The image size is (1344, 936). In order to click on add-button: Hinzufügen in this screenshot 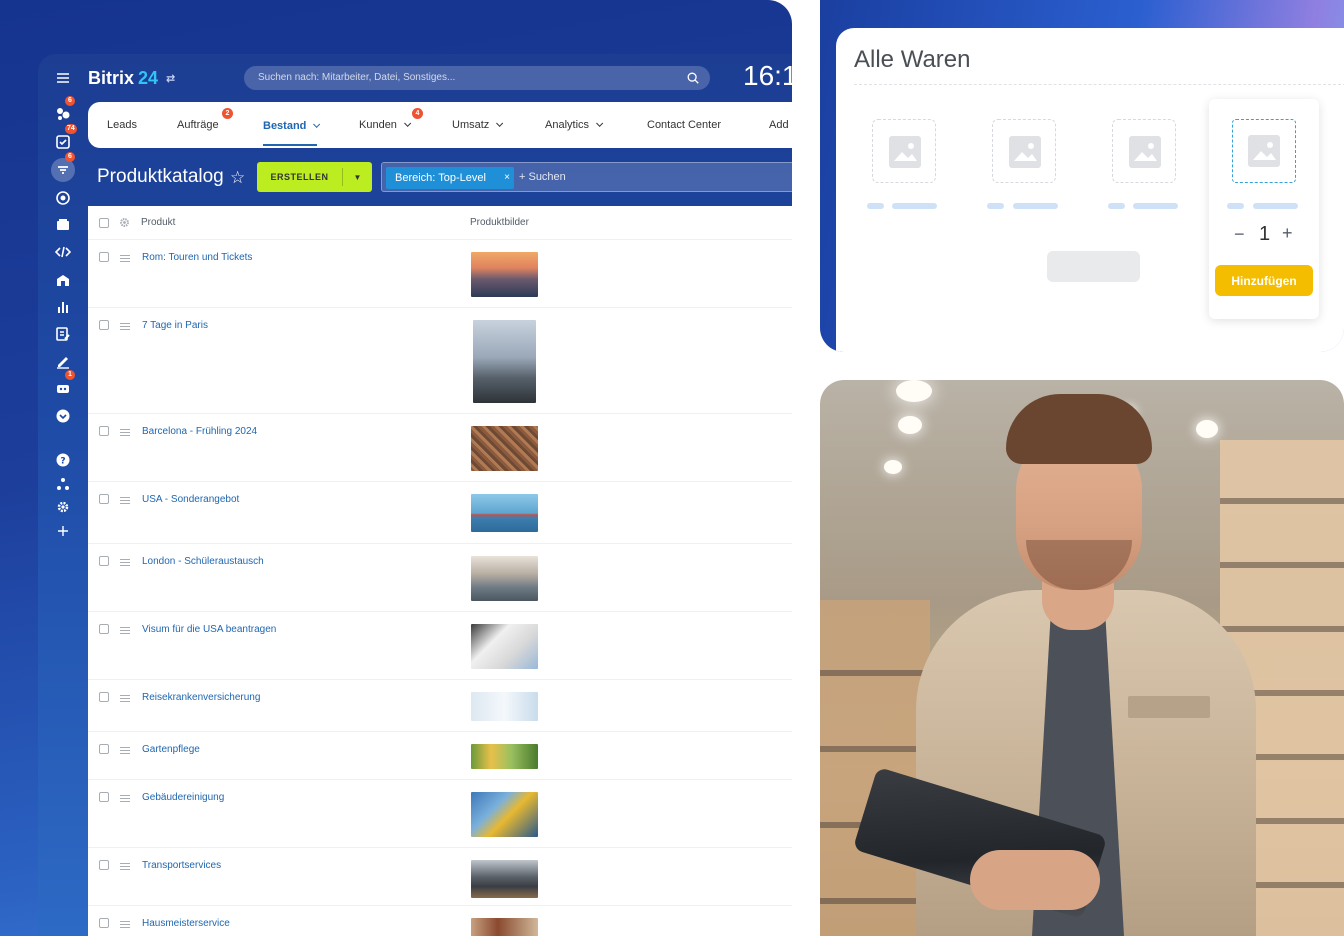, I will do `click(1264, 280)`.